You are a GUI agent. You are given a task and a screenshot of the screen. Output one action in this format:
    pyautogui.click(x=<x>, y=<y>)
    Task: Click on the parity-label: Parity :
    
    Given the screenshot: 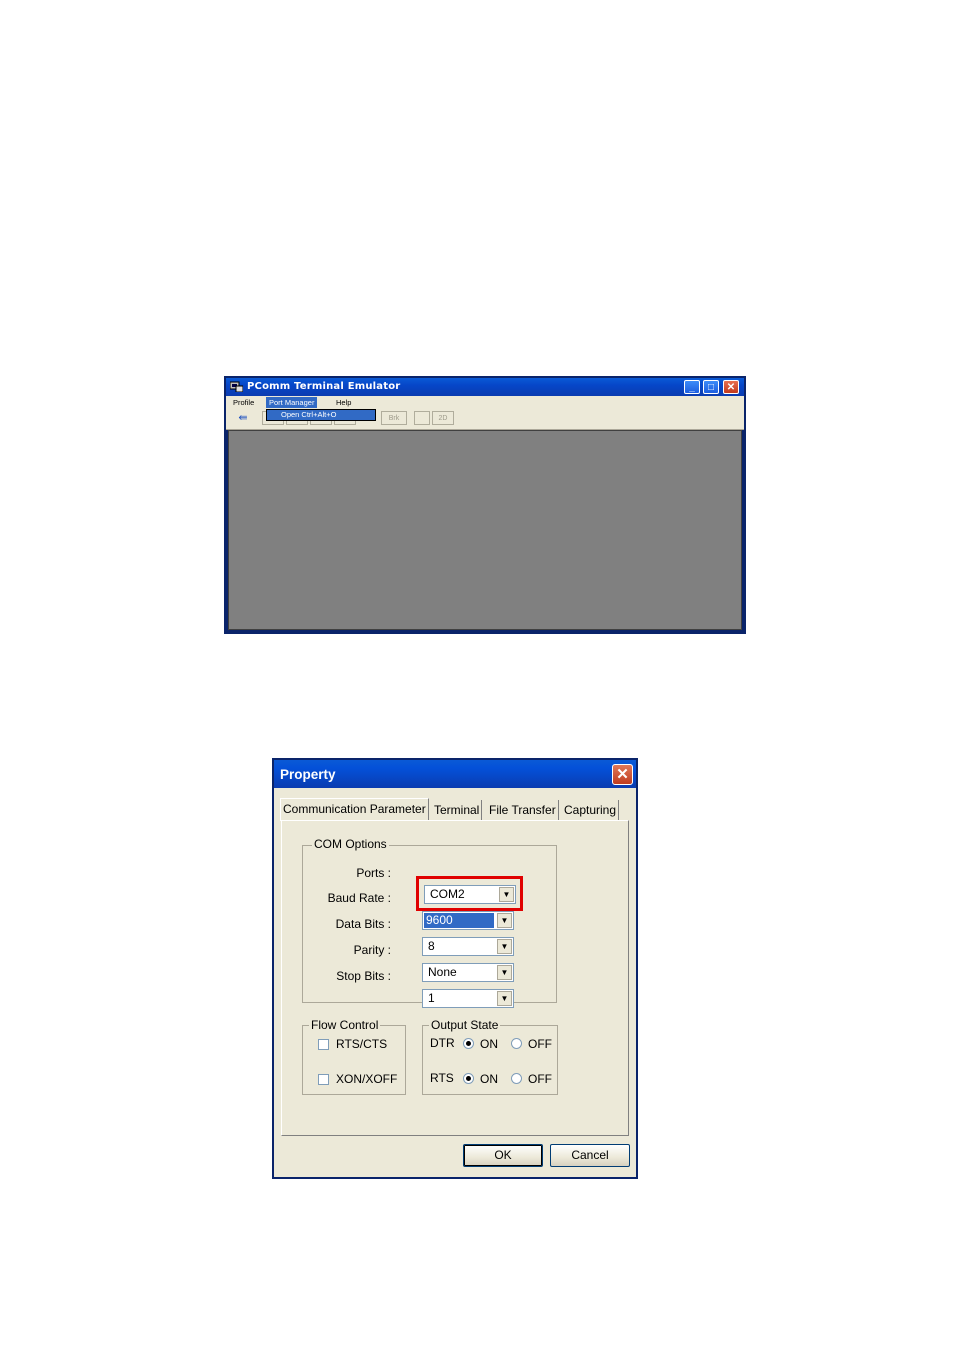 What is the action you would take?
    pyautogui.click(x=372, y=950)
    